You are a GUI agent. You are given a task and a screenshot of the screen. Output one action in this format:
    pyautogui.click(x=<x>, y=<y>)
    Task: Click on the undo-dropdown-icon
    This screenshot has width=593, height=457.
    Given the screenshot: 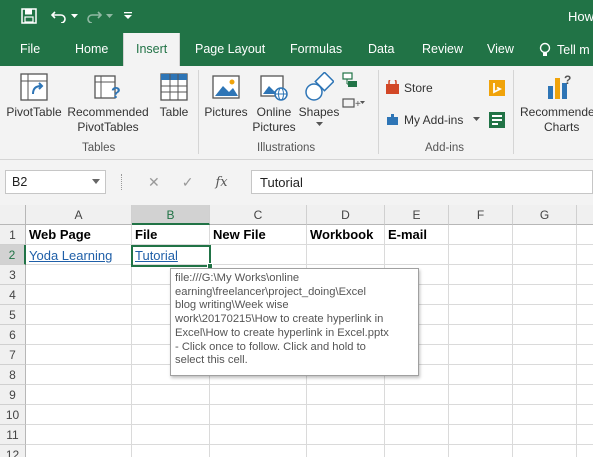 What is the action you would take?
    pyautogui.click(x=74, y=16)
    